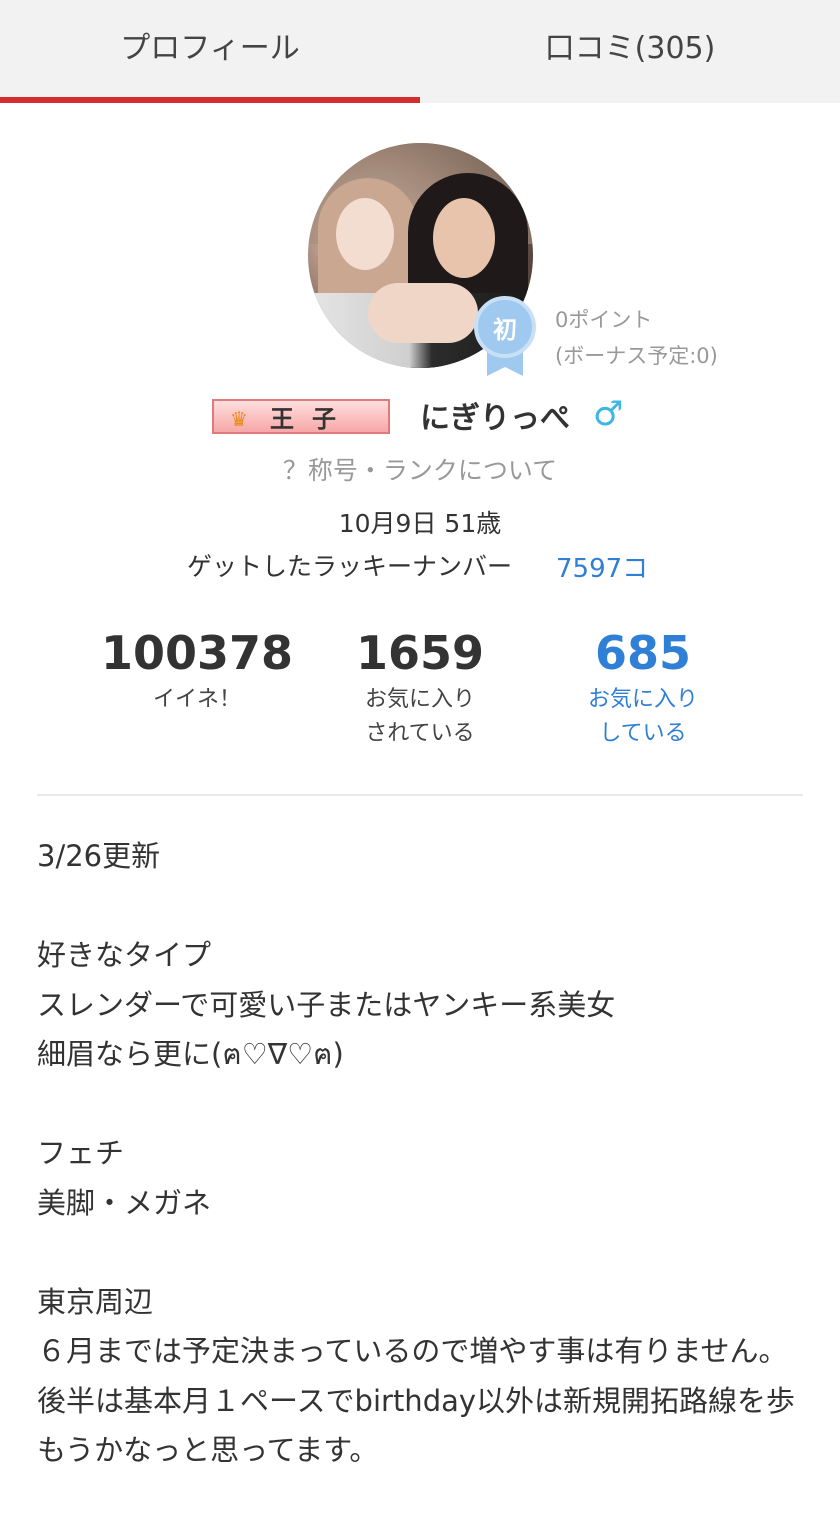 This screenshot has width=840, height=1525. Describe the element at coordinates (419, 716) in the screenshot. I see `favorited-by-label: お気に入り されている` at that location.